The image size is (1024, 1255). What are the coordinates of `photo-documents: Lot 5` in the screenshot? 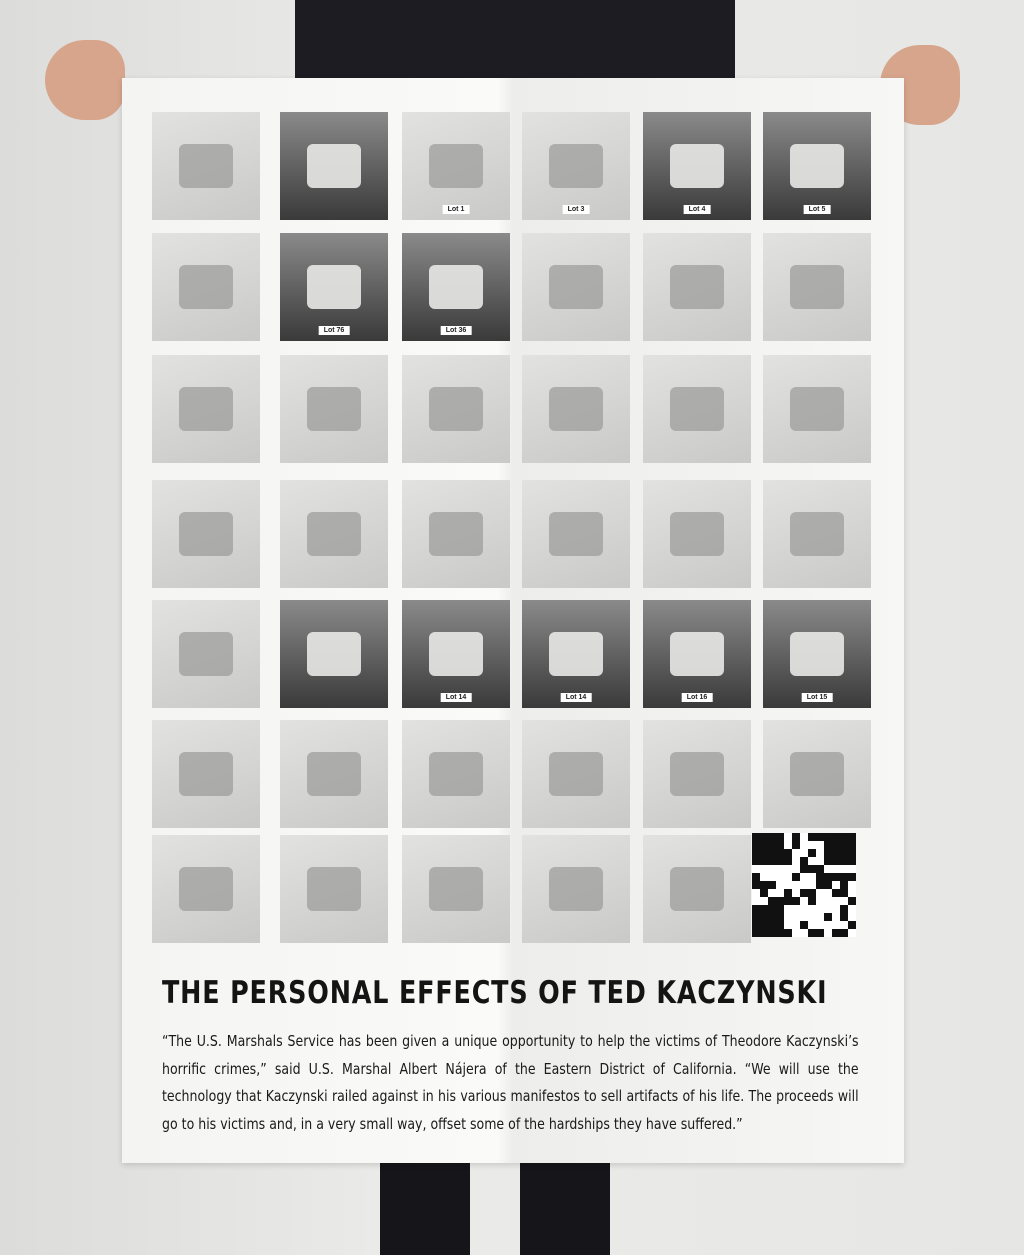 It's located at (817, 166).